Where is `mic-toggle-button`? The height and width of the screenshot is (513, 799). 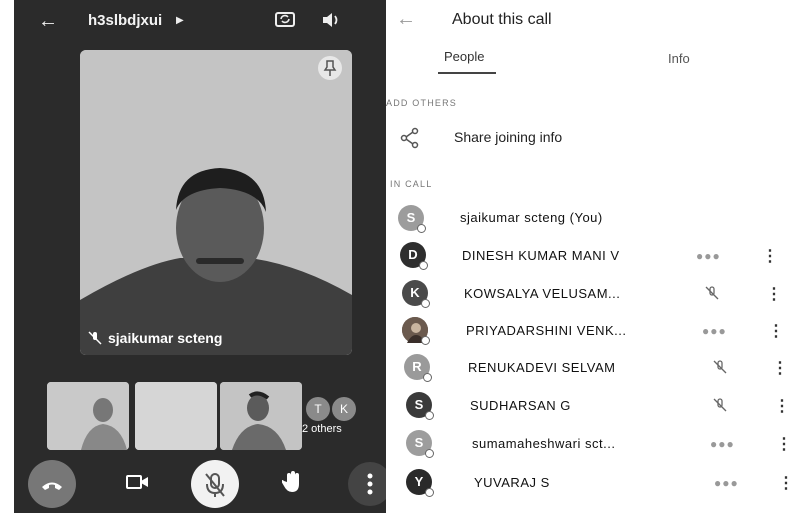
mic-toggle-button is located at coordinates (215, 484).